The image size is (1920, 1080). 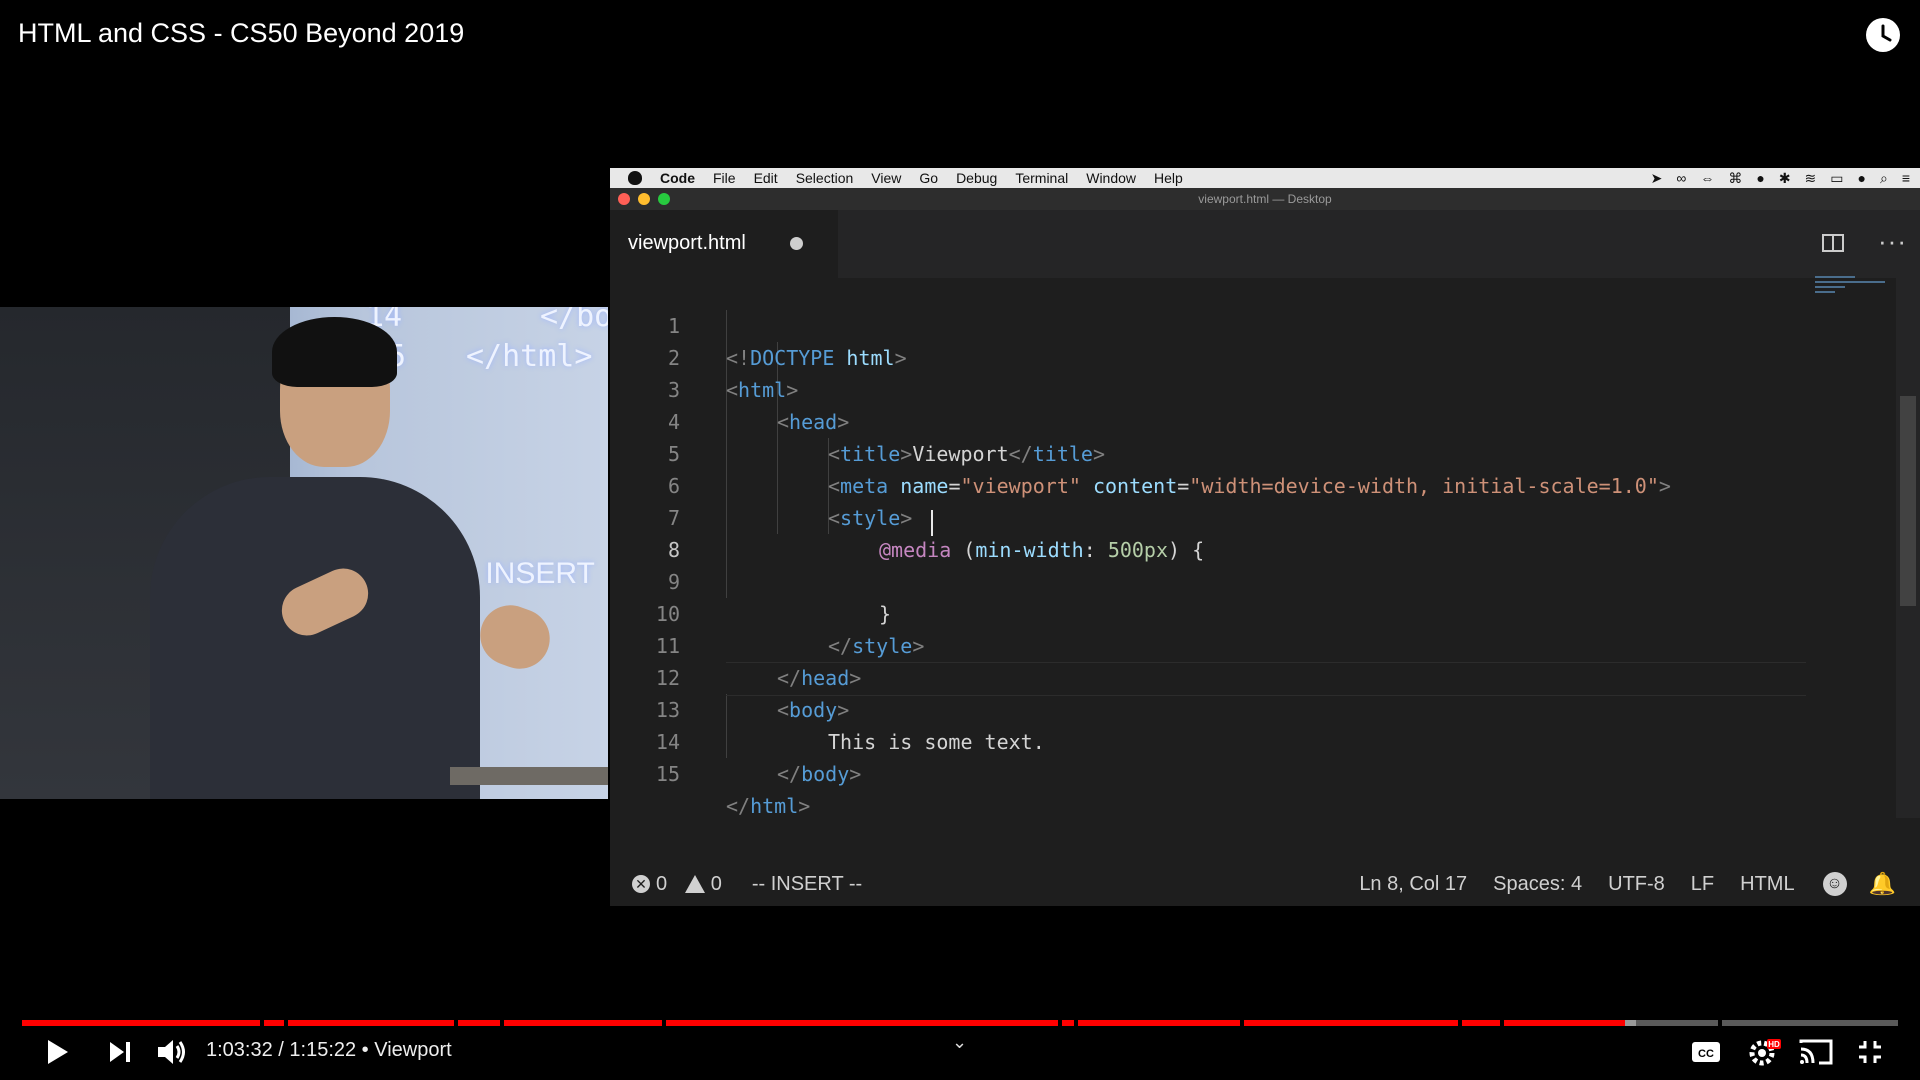 I want to click on spotlight-search-icon: ⌕, so click(x=1884, y=178).